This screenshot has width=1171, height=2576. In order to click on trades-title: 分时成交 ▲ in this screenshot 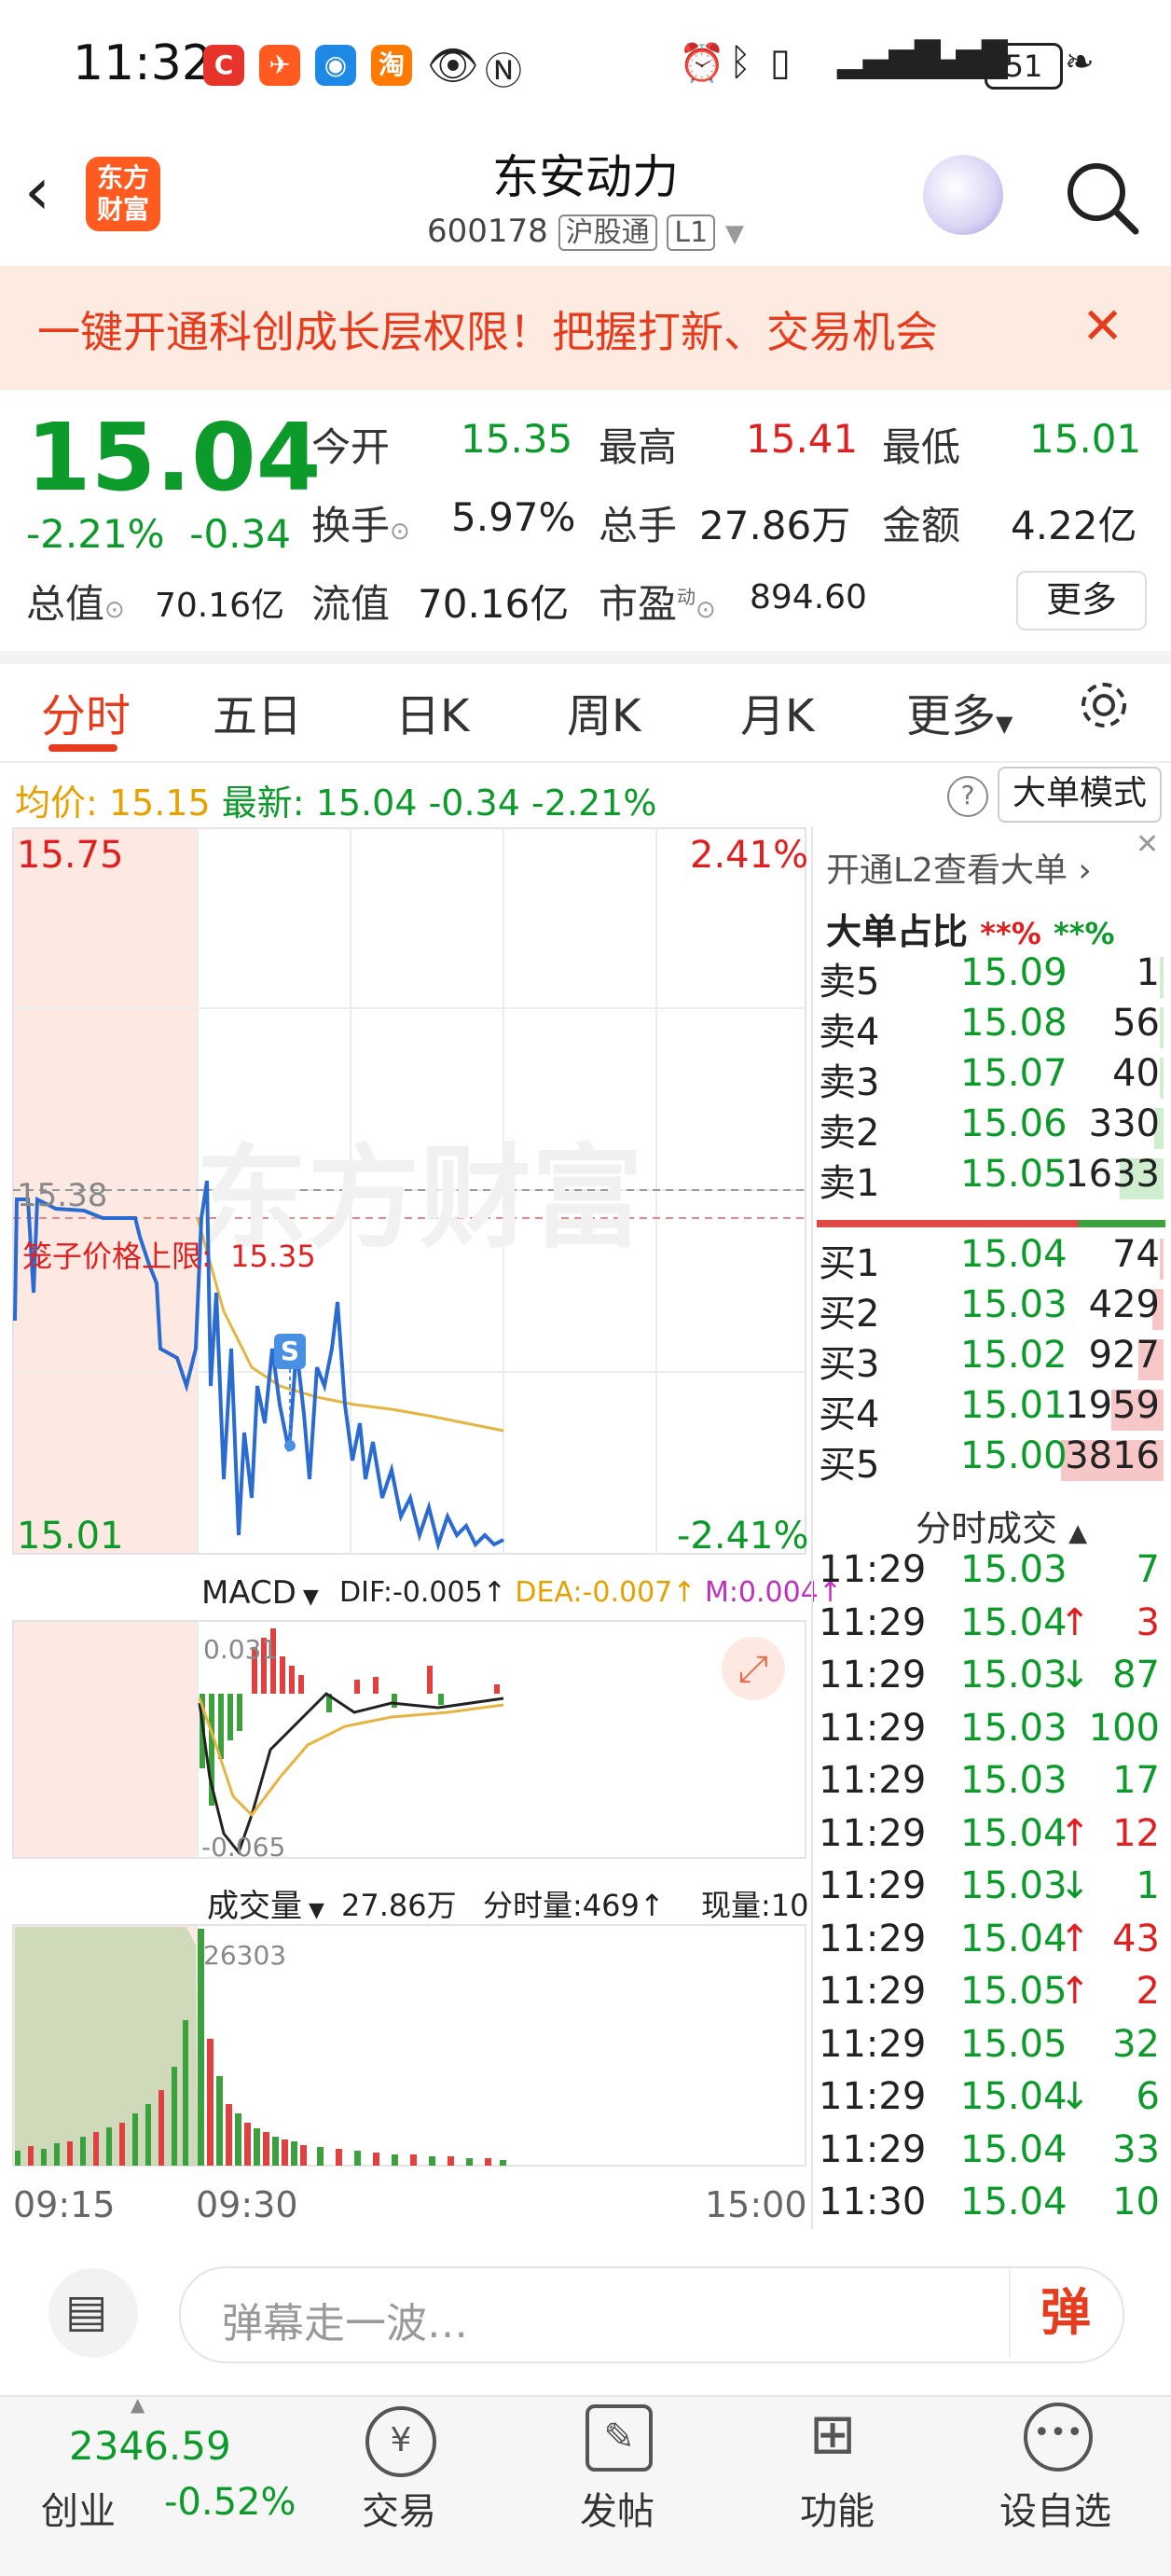, I will do `click(1001, 1525)`.